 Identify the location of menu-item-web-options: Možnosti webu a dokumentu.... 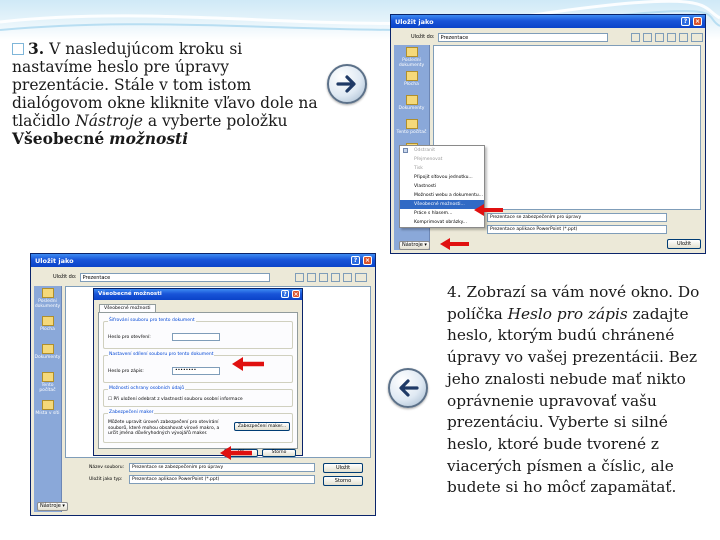
(442, 195).